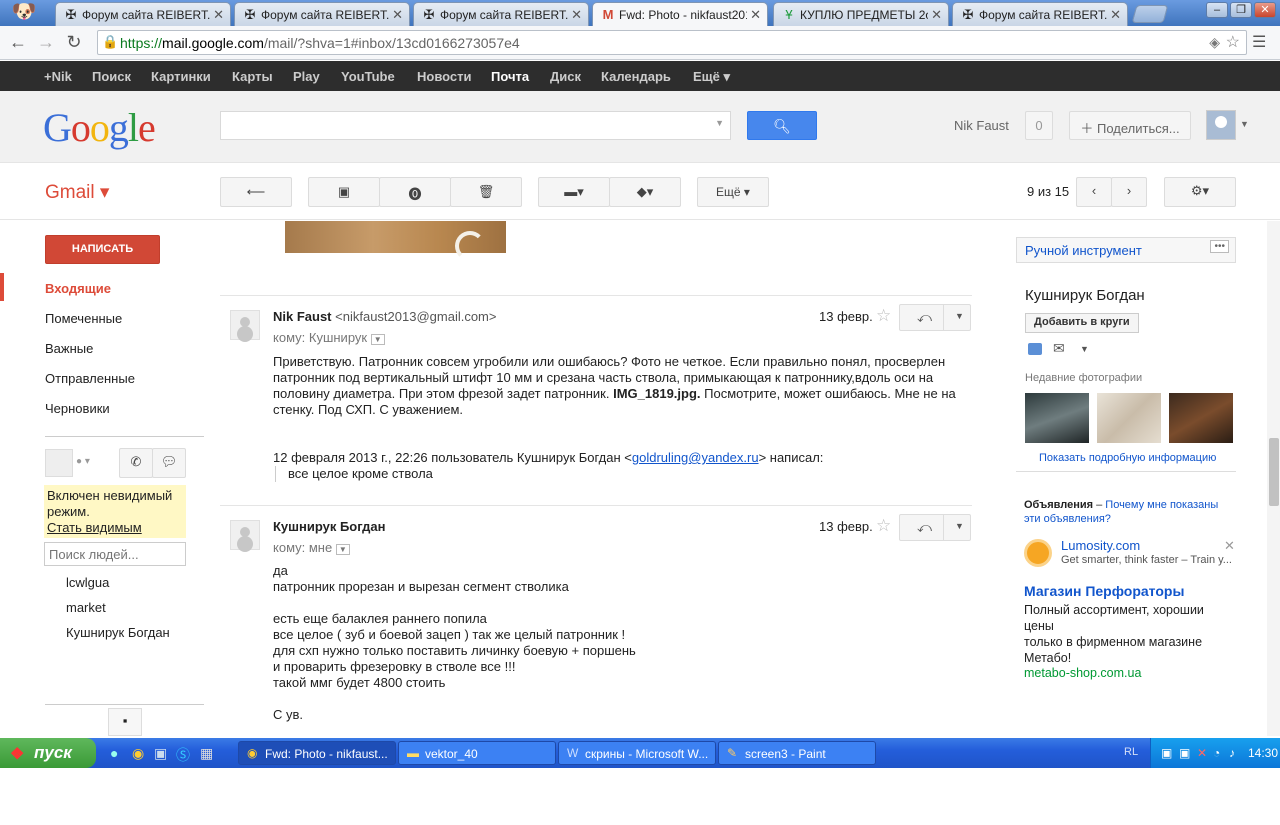  What do you see at coordinates (256, 192) in the screenshot?
I see `back-to-inbox-button: ⟵` at bounding box center [256, 192].